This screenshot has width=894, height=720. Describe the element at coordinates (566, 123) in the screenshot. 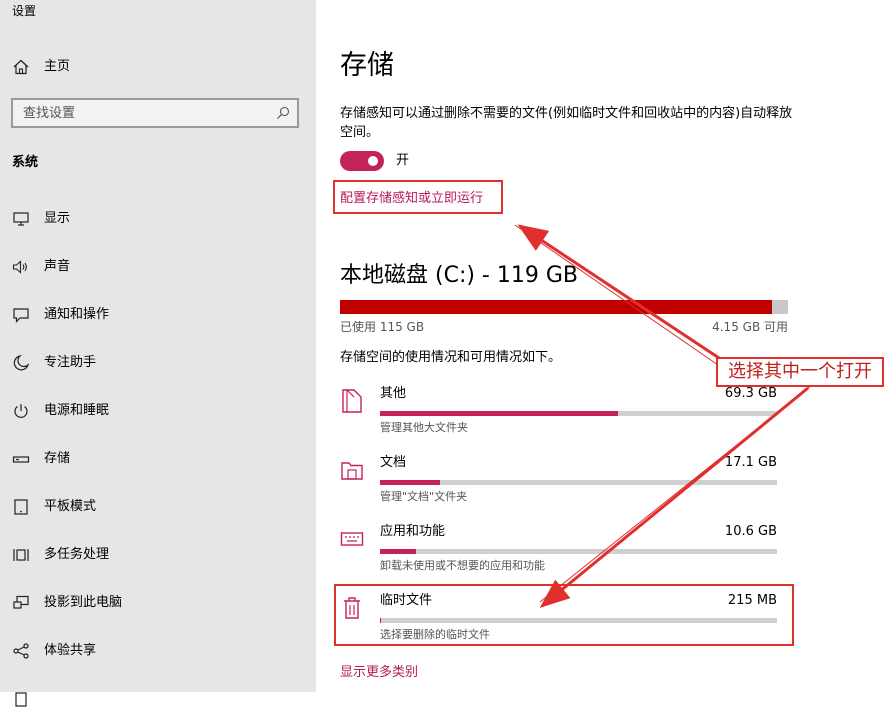

I see `storage-sense-description: 存储感知可以通过删除不需要的文件(例如临时文件和回收站中的内容)自动释放空间。` at that location.